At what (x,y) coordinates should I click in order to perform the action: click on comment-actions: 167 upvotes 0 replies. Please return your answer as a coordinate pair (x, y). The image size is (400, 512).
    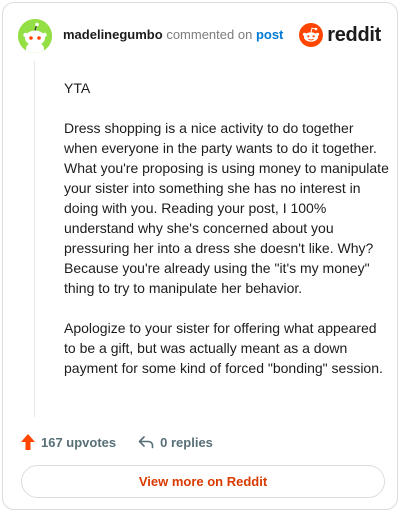
    Looking at the image, I should click on (117, 442).